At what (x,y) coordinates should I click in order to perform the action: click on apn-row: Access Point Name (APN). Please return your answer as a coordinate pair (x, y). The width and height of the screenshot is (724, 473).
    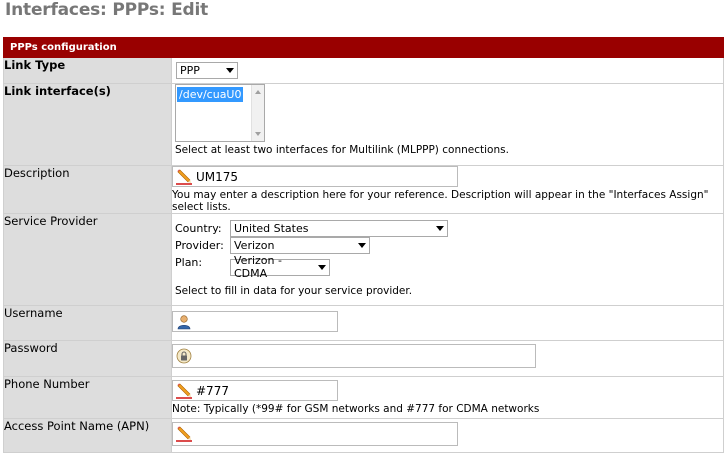
    Looking at the image, I should click on (363, 435).